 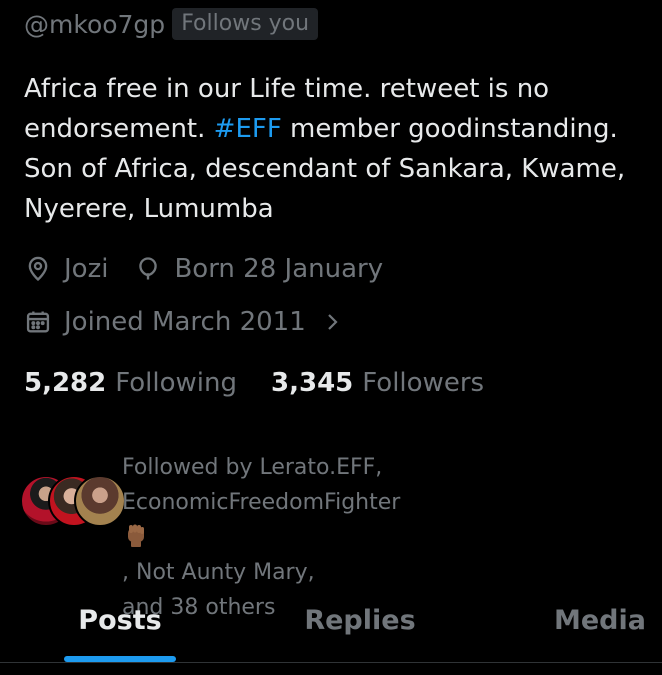 I want to click on followed-by-line-1: Followed by Lerato.EFF,, so click(x=252, y=467).